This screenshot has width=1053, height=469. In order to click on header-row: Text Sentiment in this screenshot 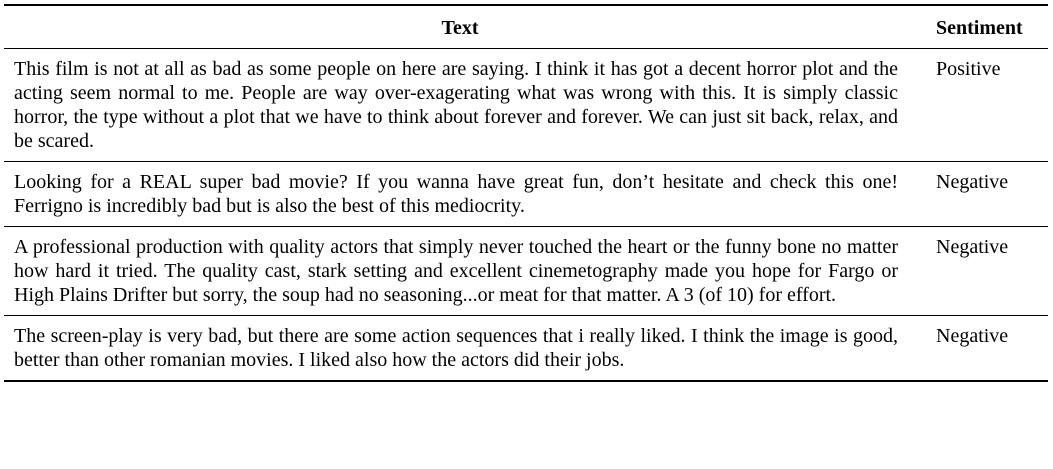, I will do `click(526, 27)`.